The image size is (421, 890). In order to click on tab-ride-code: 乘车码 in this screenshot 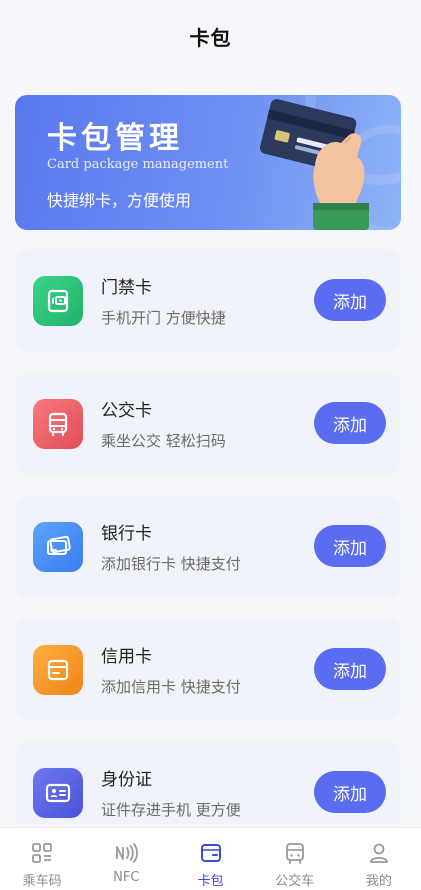, I will do `click(42, 859)`.